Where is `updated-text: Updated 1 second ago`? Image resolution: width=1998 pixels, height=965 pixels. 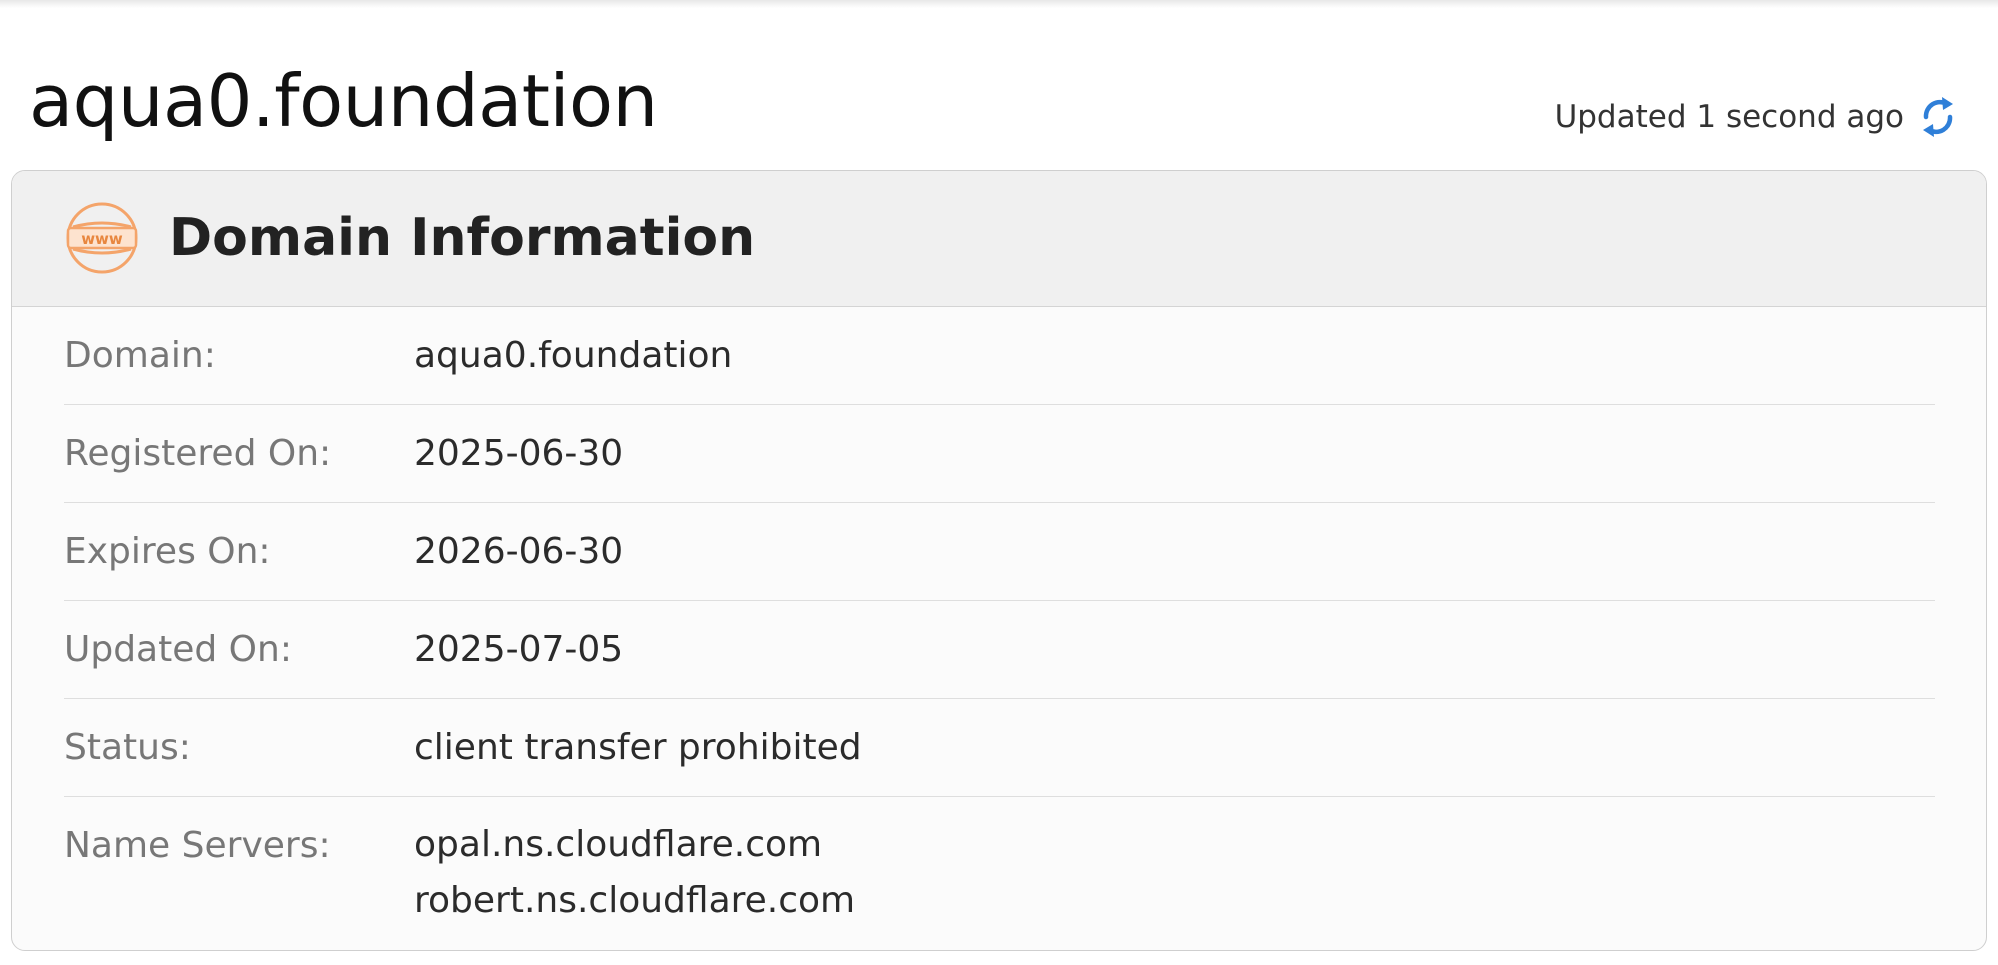 updated-text: Updated 1 second ago is located at coordinates (1729, 117).